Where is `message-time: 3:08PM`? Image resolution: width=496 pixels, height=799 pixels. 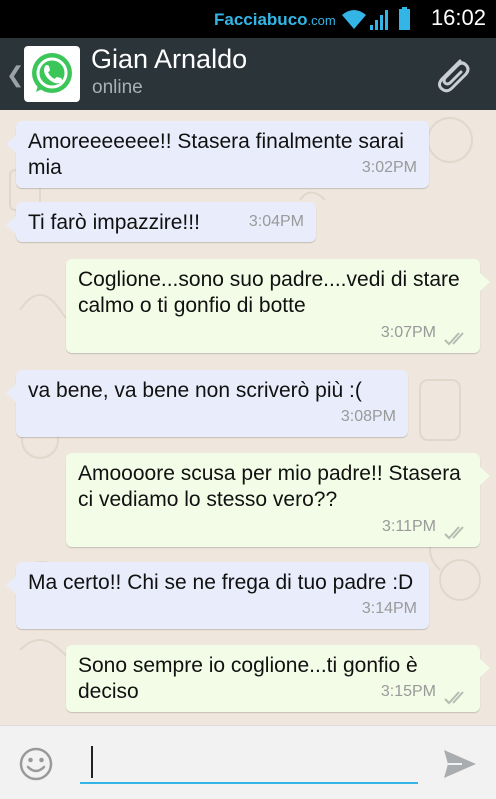 message-time: 3:08PM is located at coordinates (368, 416).